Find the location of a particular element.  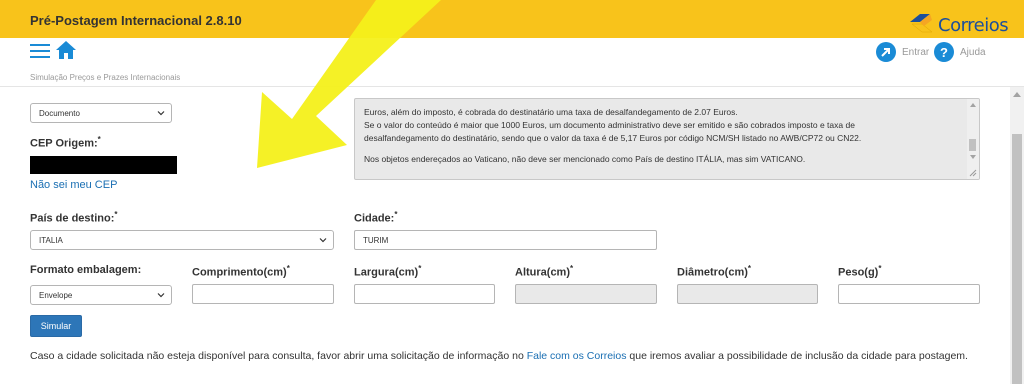

largura-input is located at coordinates (424, 294).